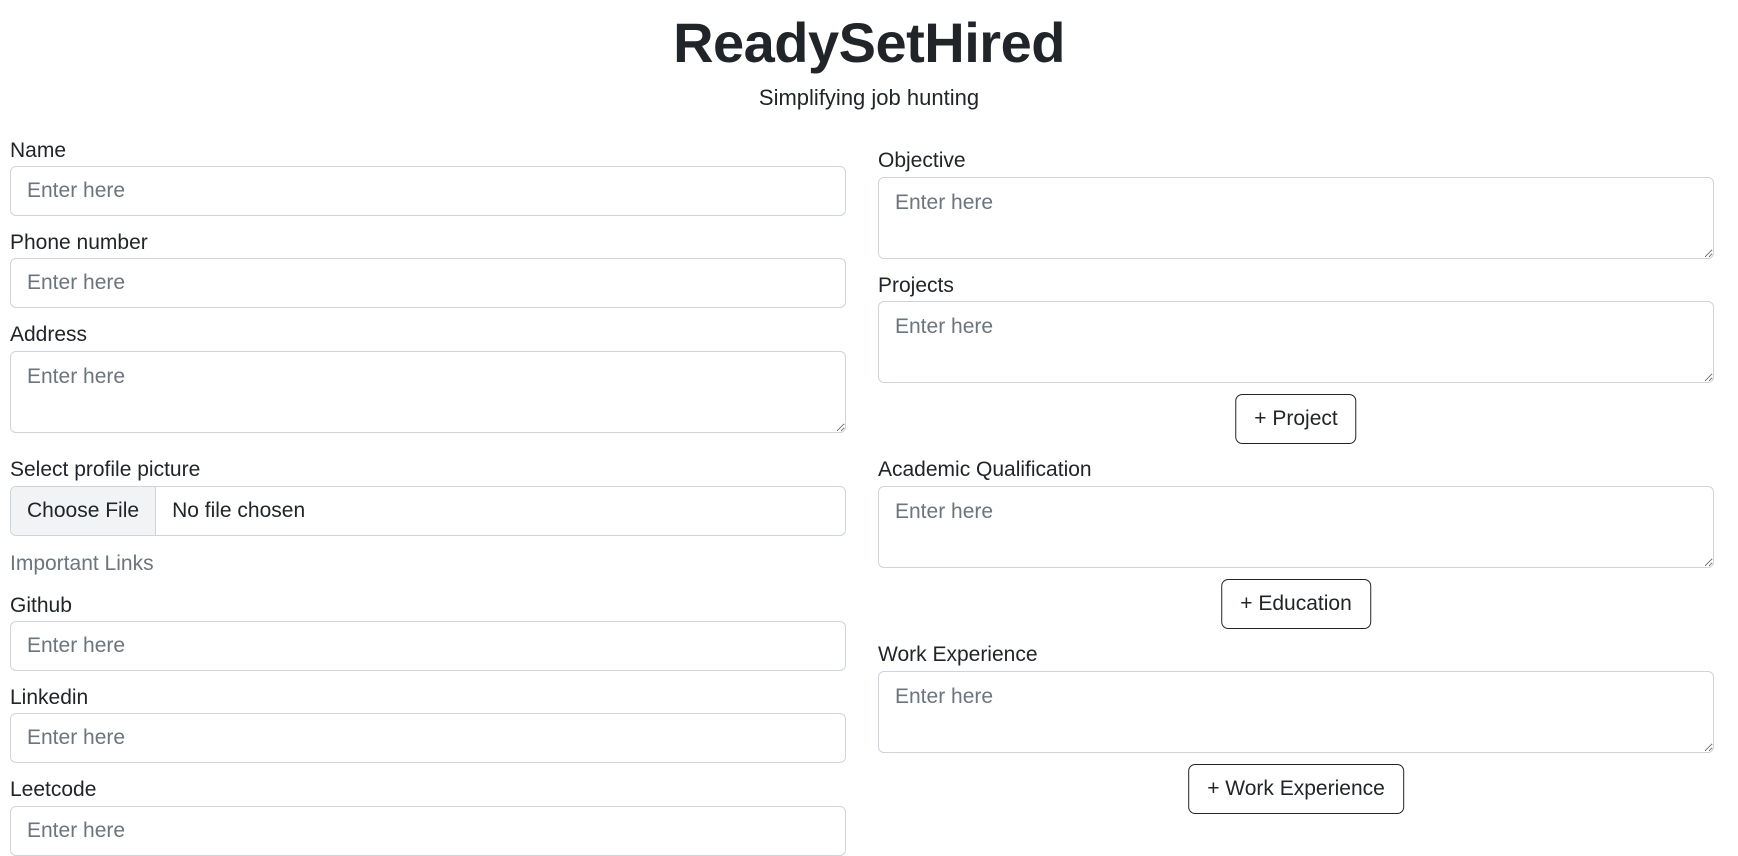 This screenshot has height=856, width=1738. I want to click on profile-picture-file-input: Choose File No file chosen, so click(428, 511).